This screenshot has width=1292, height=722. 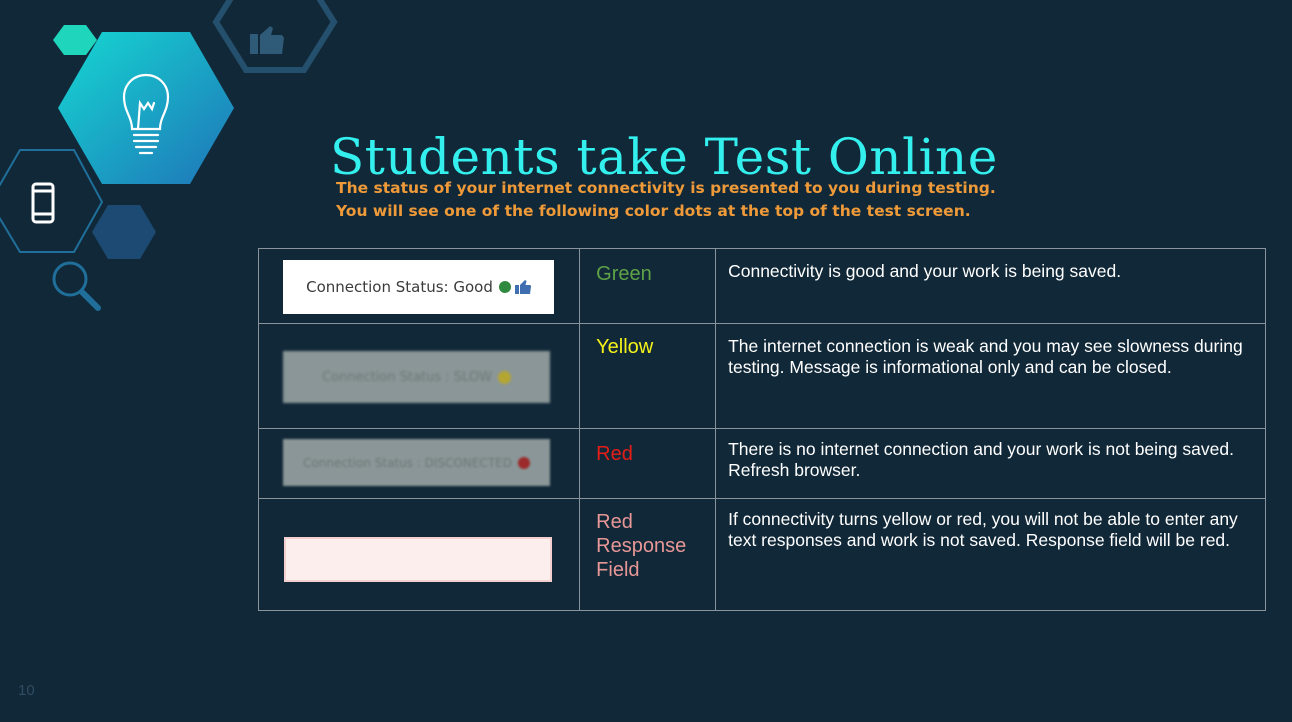 I want to click on small-mint-hexagon, so click(x=75, y=40).